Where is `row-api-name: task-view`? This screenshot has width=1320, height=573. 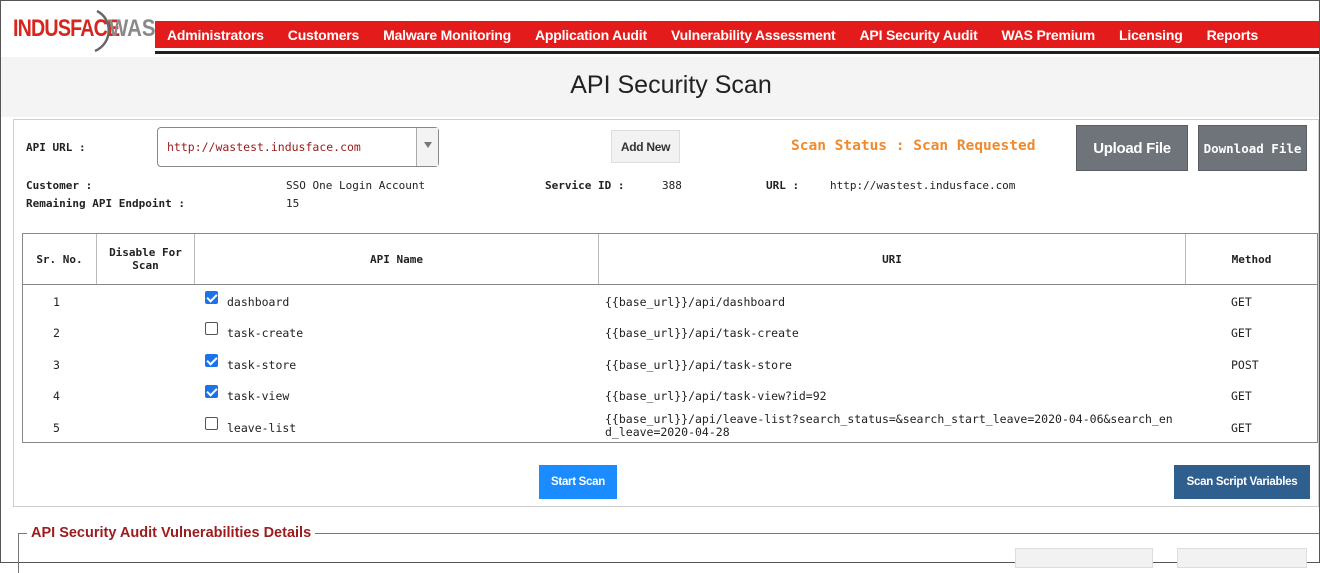 row-api-name: task-view is located at coordinates (258, 396).